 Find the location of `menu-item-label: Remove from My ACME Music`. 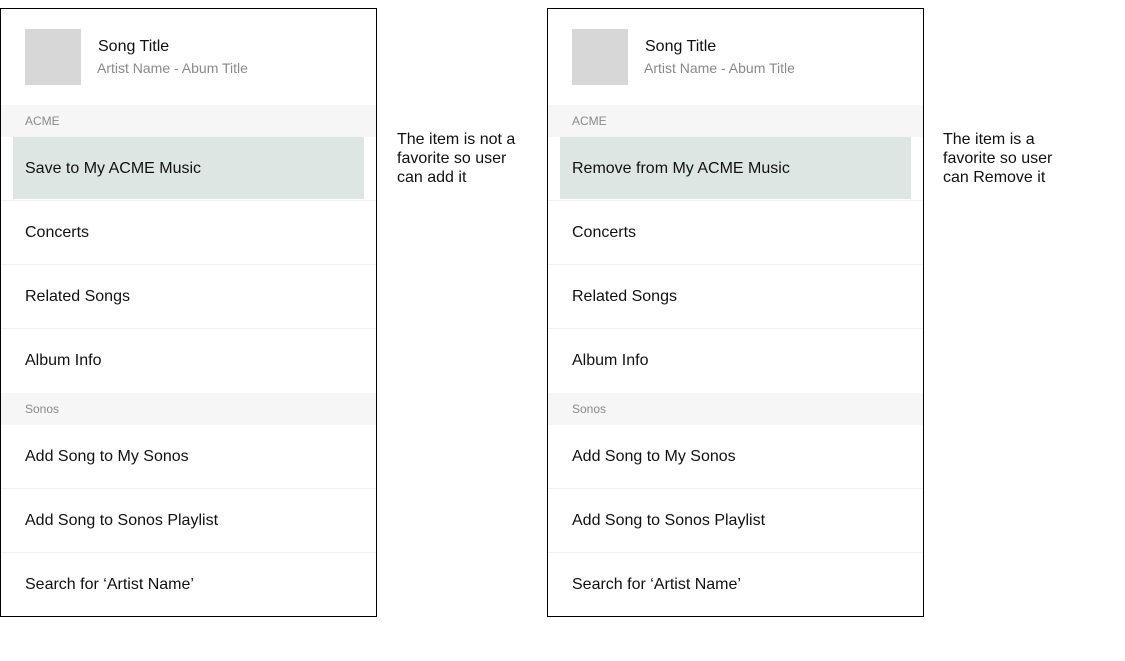

menu-item-label: Remove from My ACME Music is located at coordinates (681, 168).